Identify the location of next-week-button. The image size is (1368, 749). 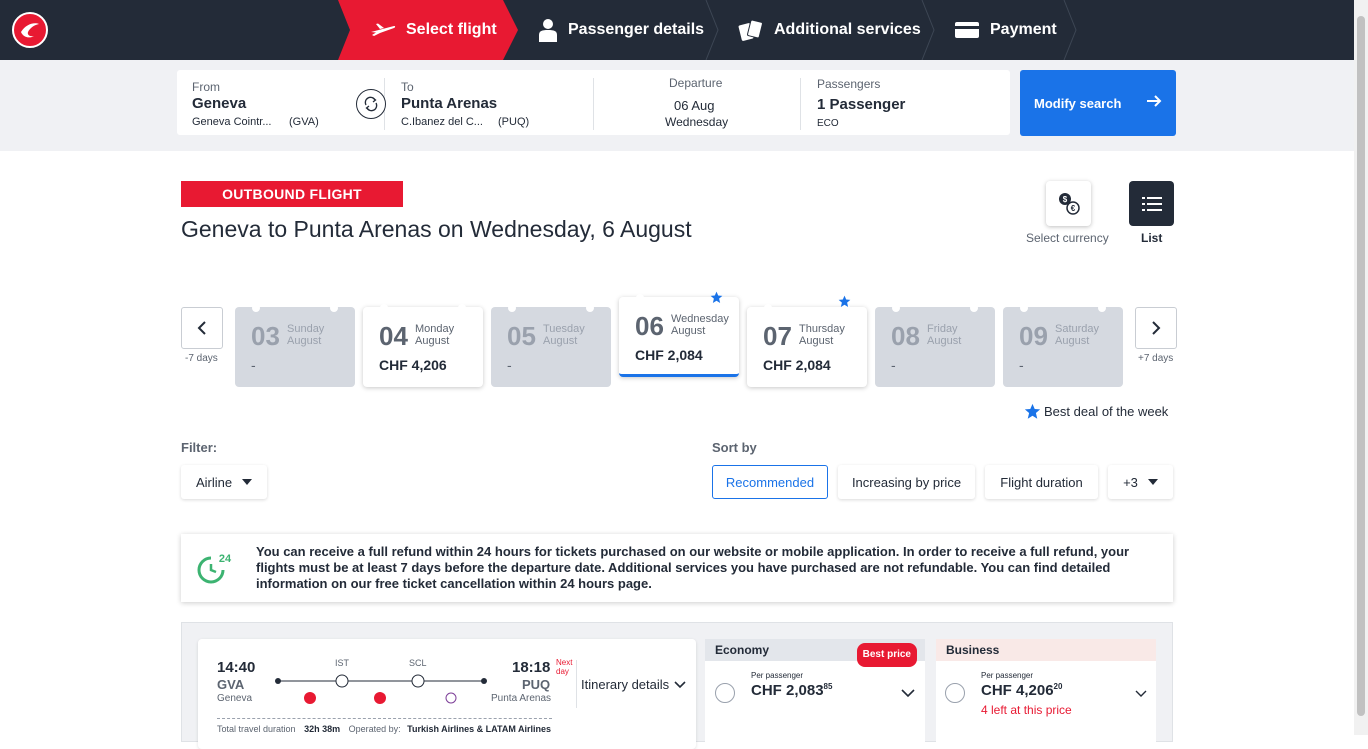
(1156, 328).